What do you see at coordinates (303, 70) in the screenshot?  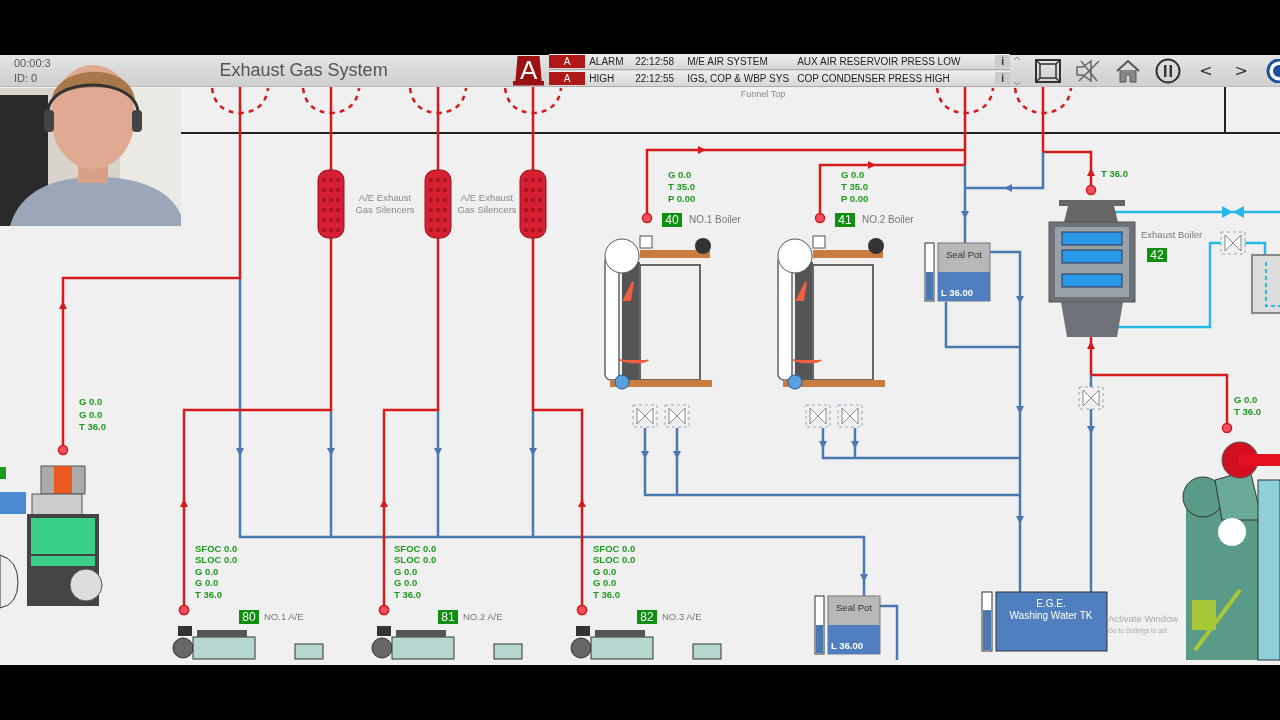 I see `window-title: Exhaust Gas System` at bounding box center [303, 70].